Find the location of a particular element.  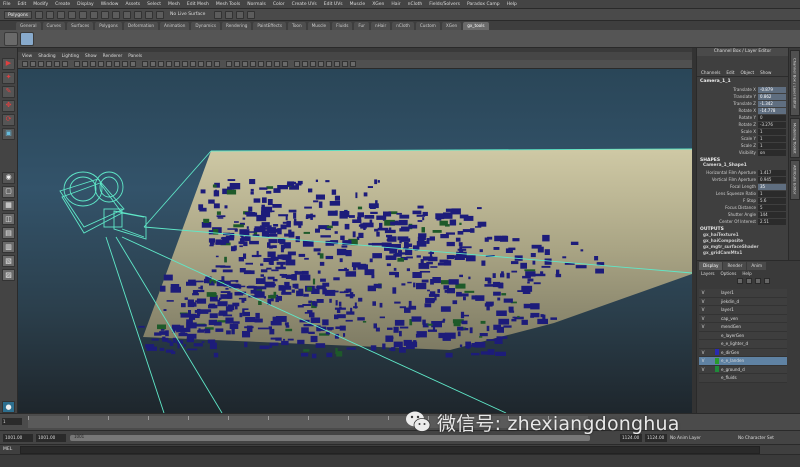

undo-icon is located at coordinates (72, 14).